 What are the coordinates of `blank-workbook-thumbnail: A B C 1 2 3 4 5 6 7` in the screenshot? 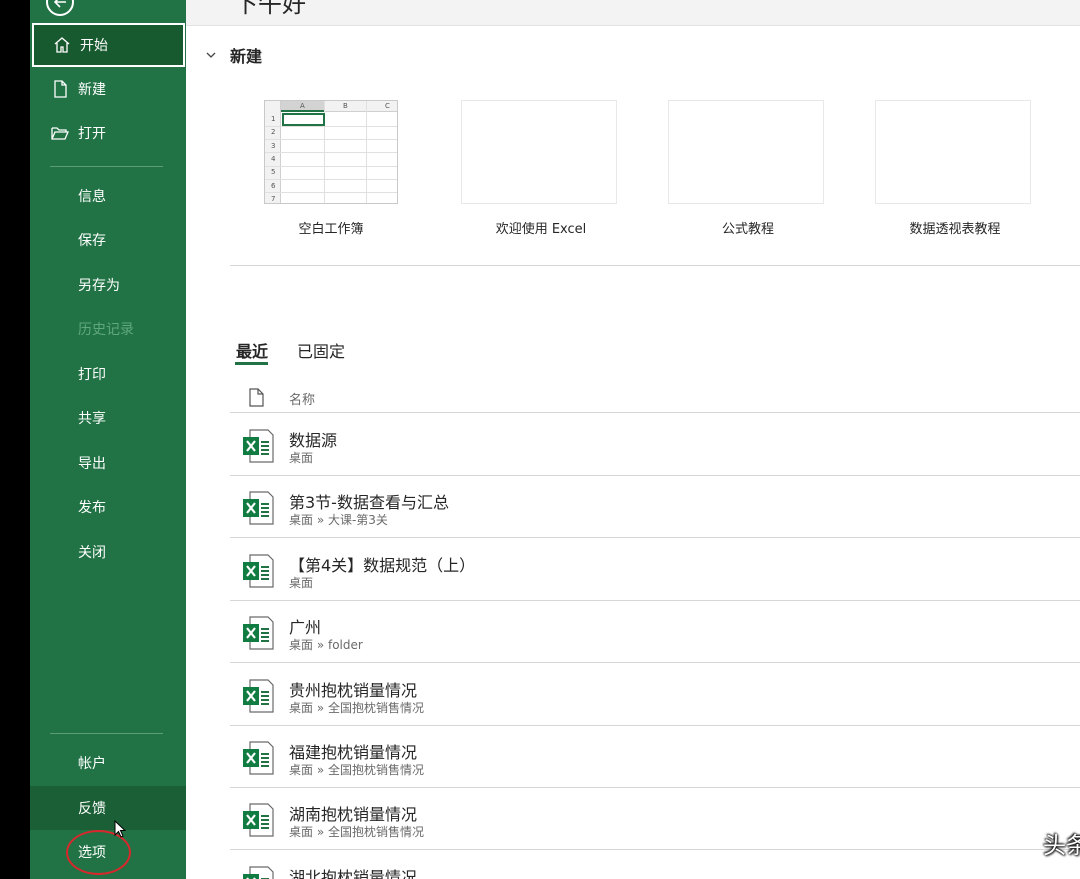 It's located at (331, 152).